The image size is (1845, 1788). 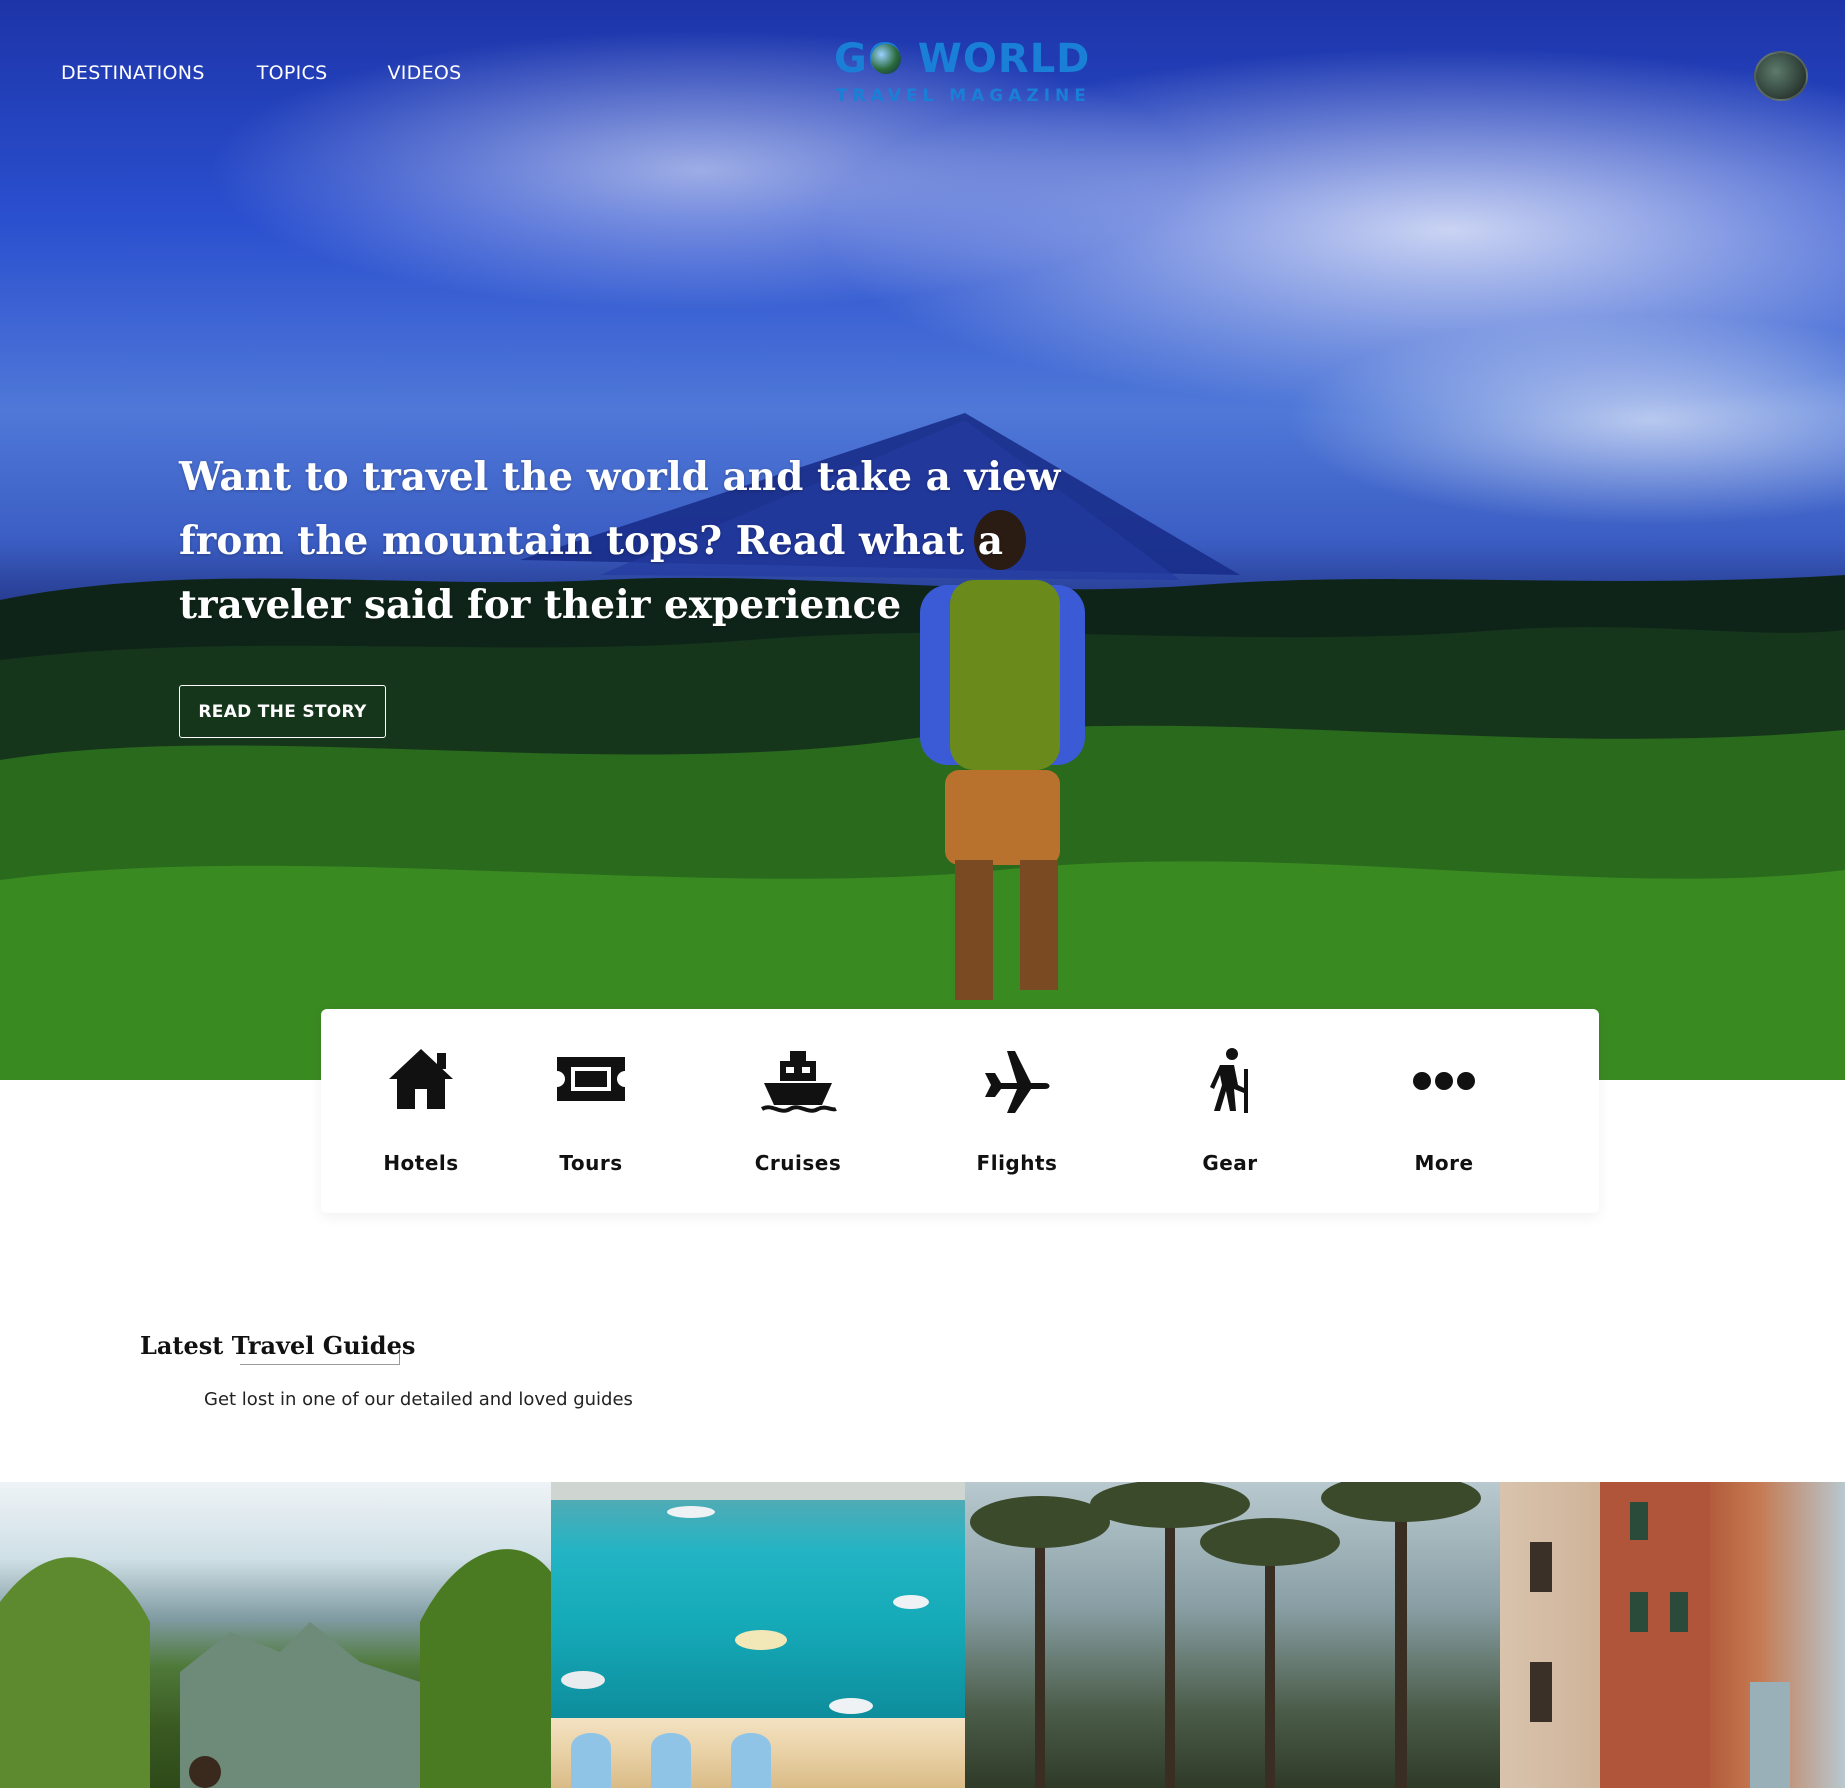 What do you see at coordinates (292, 73) in the screenshot?
I see `nav-topics: TOPICS` at bounding box center [292, 73].